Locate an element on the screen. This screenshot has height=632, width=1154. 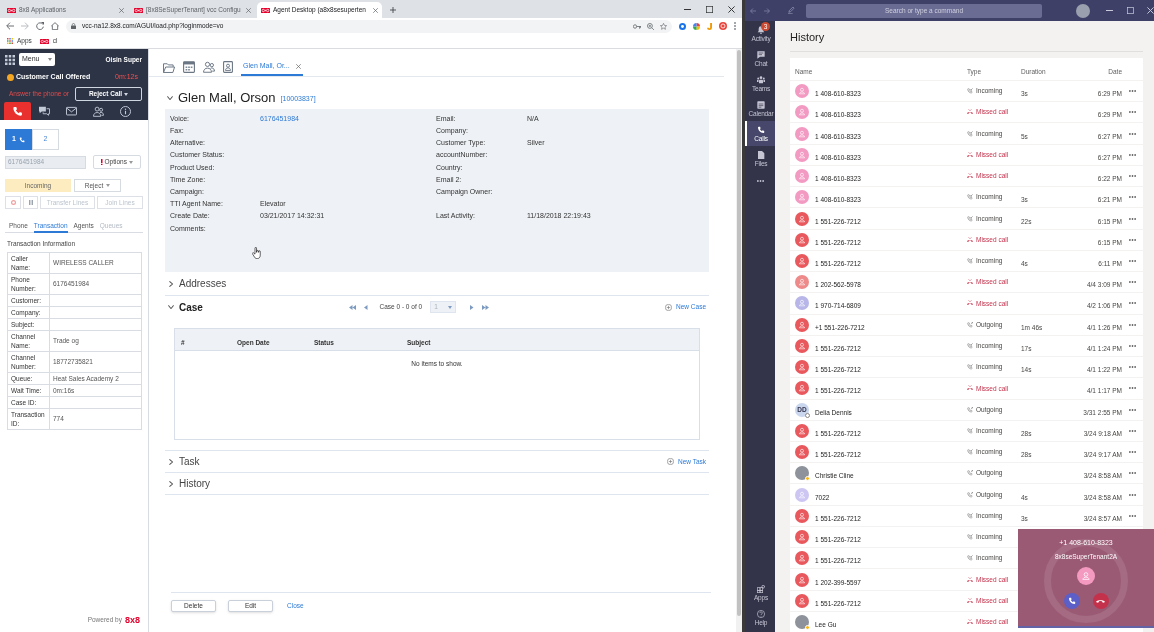
scrollbar-thumb is located at coordinates (739, 333).